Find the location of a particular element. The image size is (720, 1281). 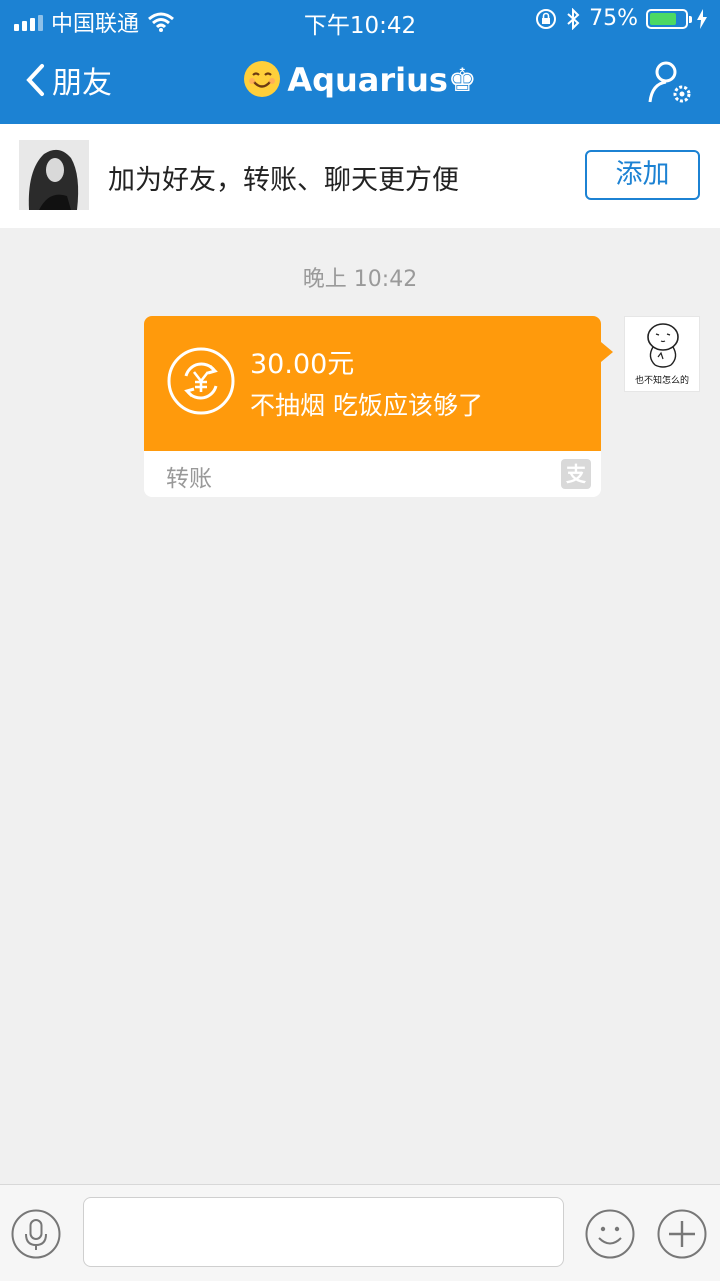

avatar is located at coordinates (54, 175).